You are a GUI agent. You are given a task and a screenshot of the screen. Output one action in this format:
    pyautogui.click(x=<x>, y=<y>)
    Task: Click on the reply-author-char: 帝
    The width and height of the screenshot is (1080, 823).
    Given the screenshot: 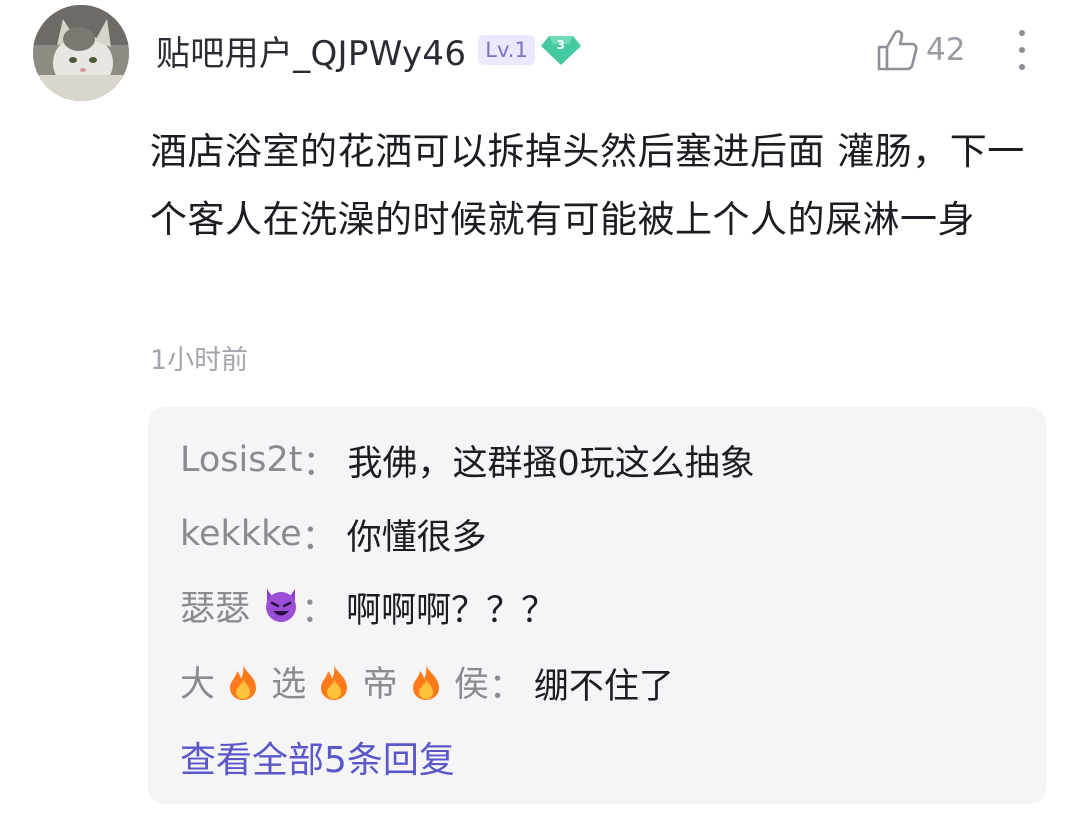 What is the action you would take?
    pyautogui.click(x=380, y=685)
    